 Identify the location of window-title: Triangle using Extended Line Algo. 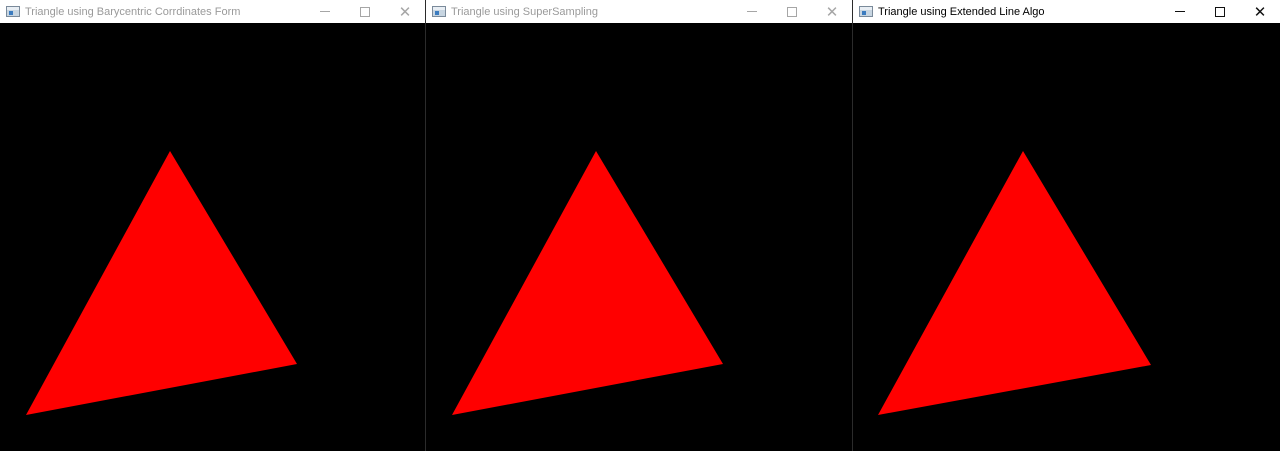
(961, 11).